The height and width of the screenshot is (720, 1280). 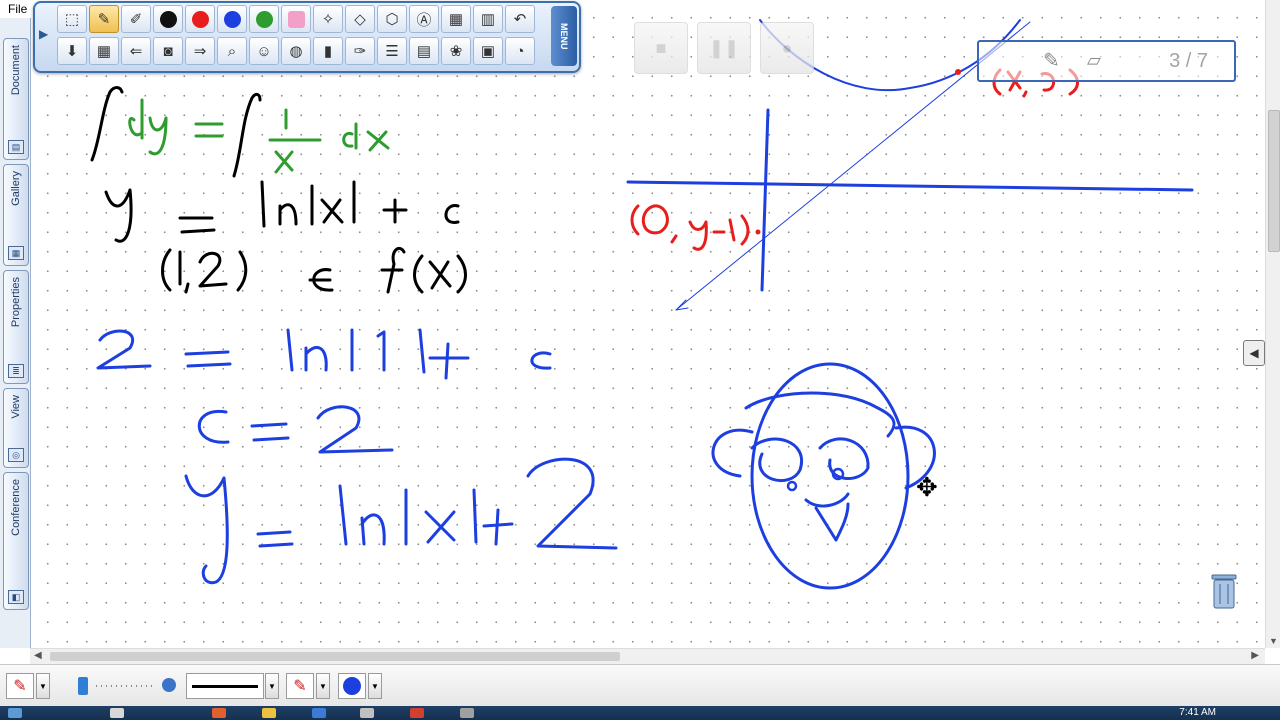 What do you see at coordinates (15, 713) in the screenshot?
I see `start-icon` at bounding box center [15, 713].